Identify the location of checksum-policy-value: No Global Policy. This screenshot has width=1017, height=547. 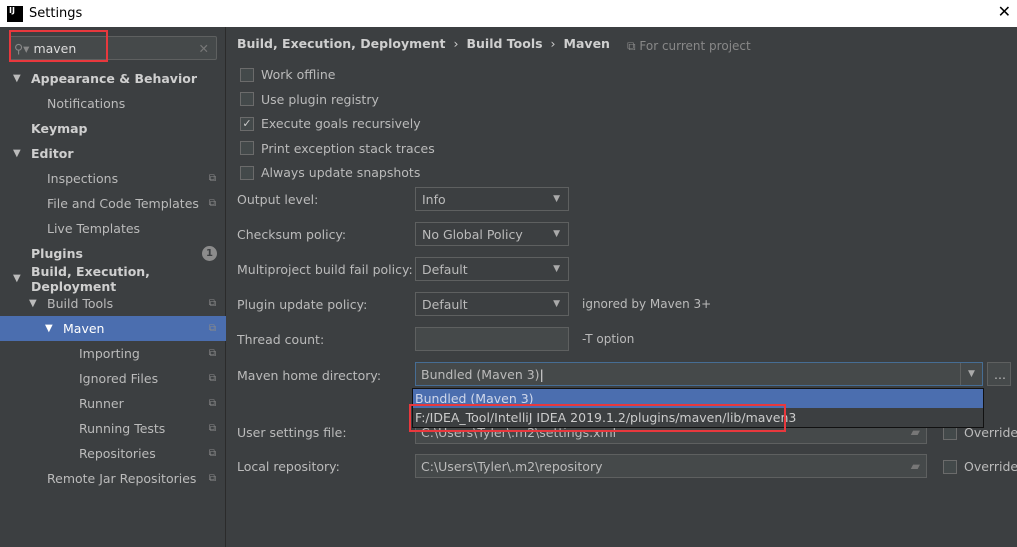
(472, 234).